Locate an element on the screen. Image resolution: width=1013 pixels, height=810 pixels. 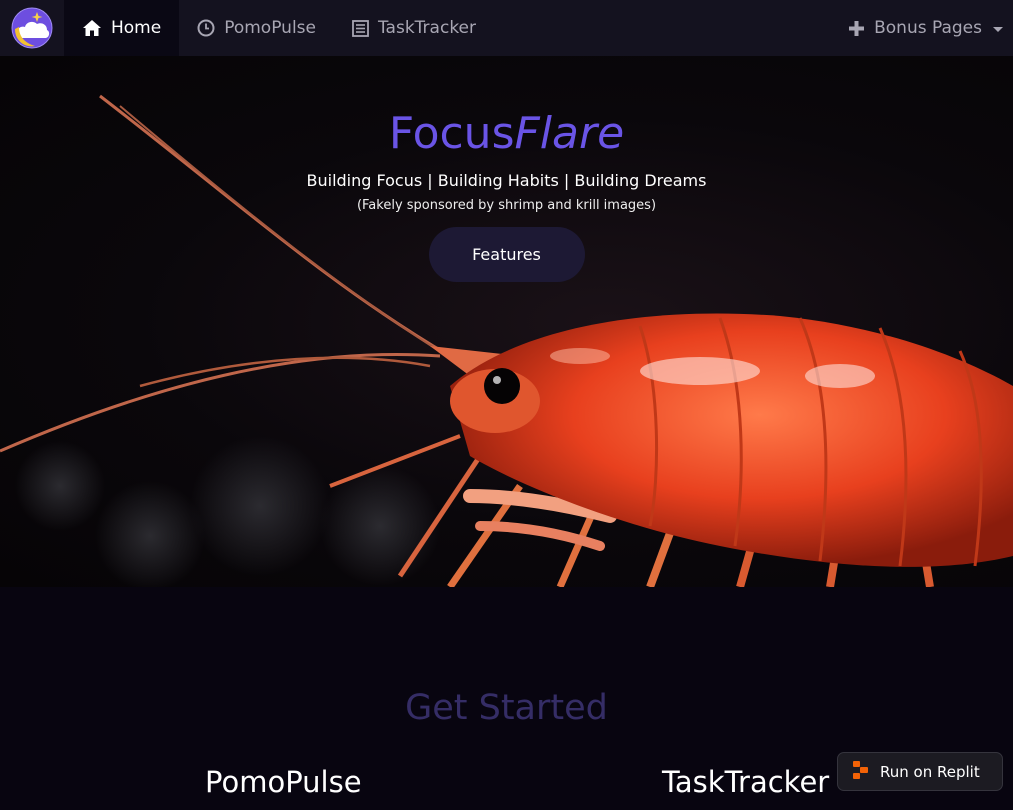
run-on-replit-button: Run on Replit is located at coordinates (920, 771).